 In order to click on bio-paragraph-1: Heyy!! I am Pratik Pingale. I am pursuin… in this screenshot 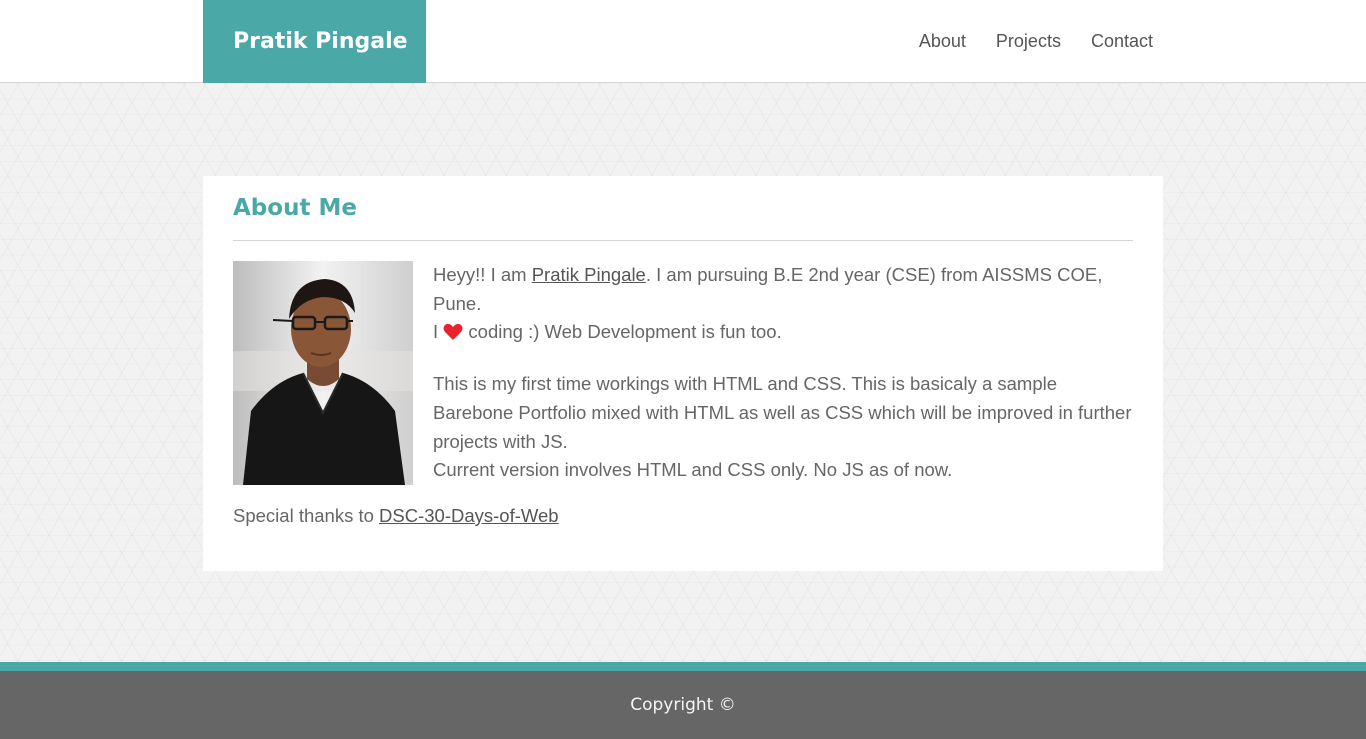, I will do `click(783, 305)`.